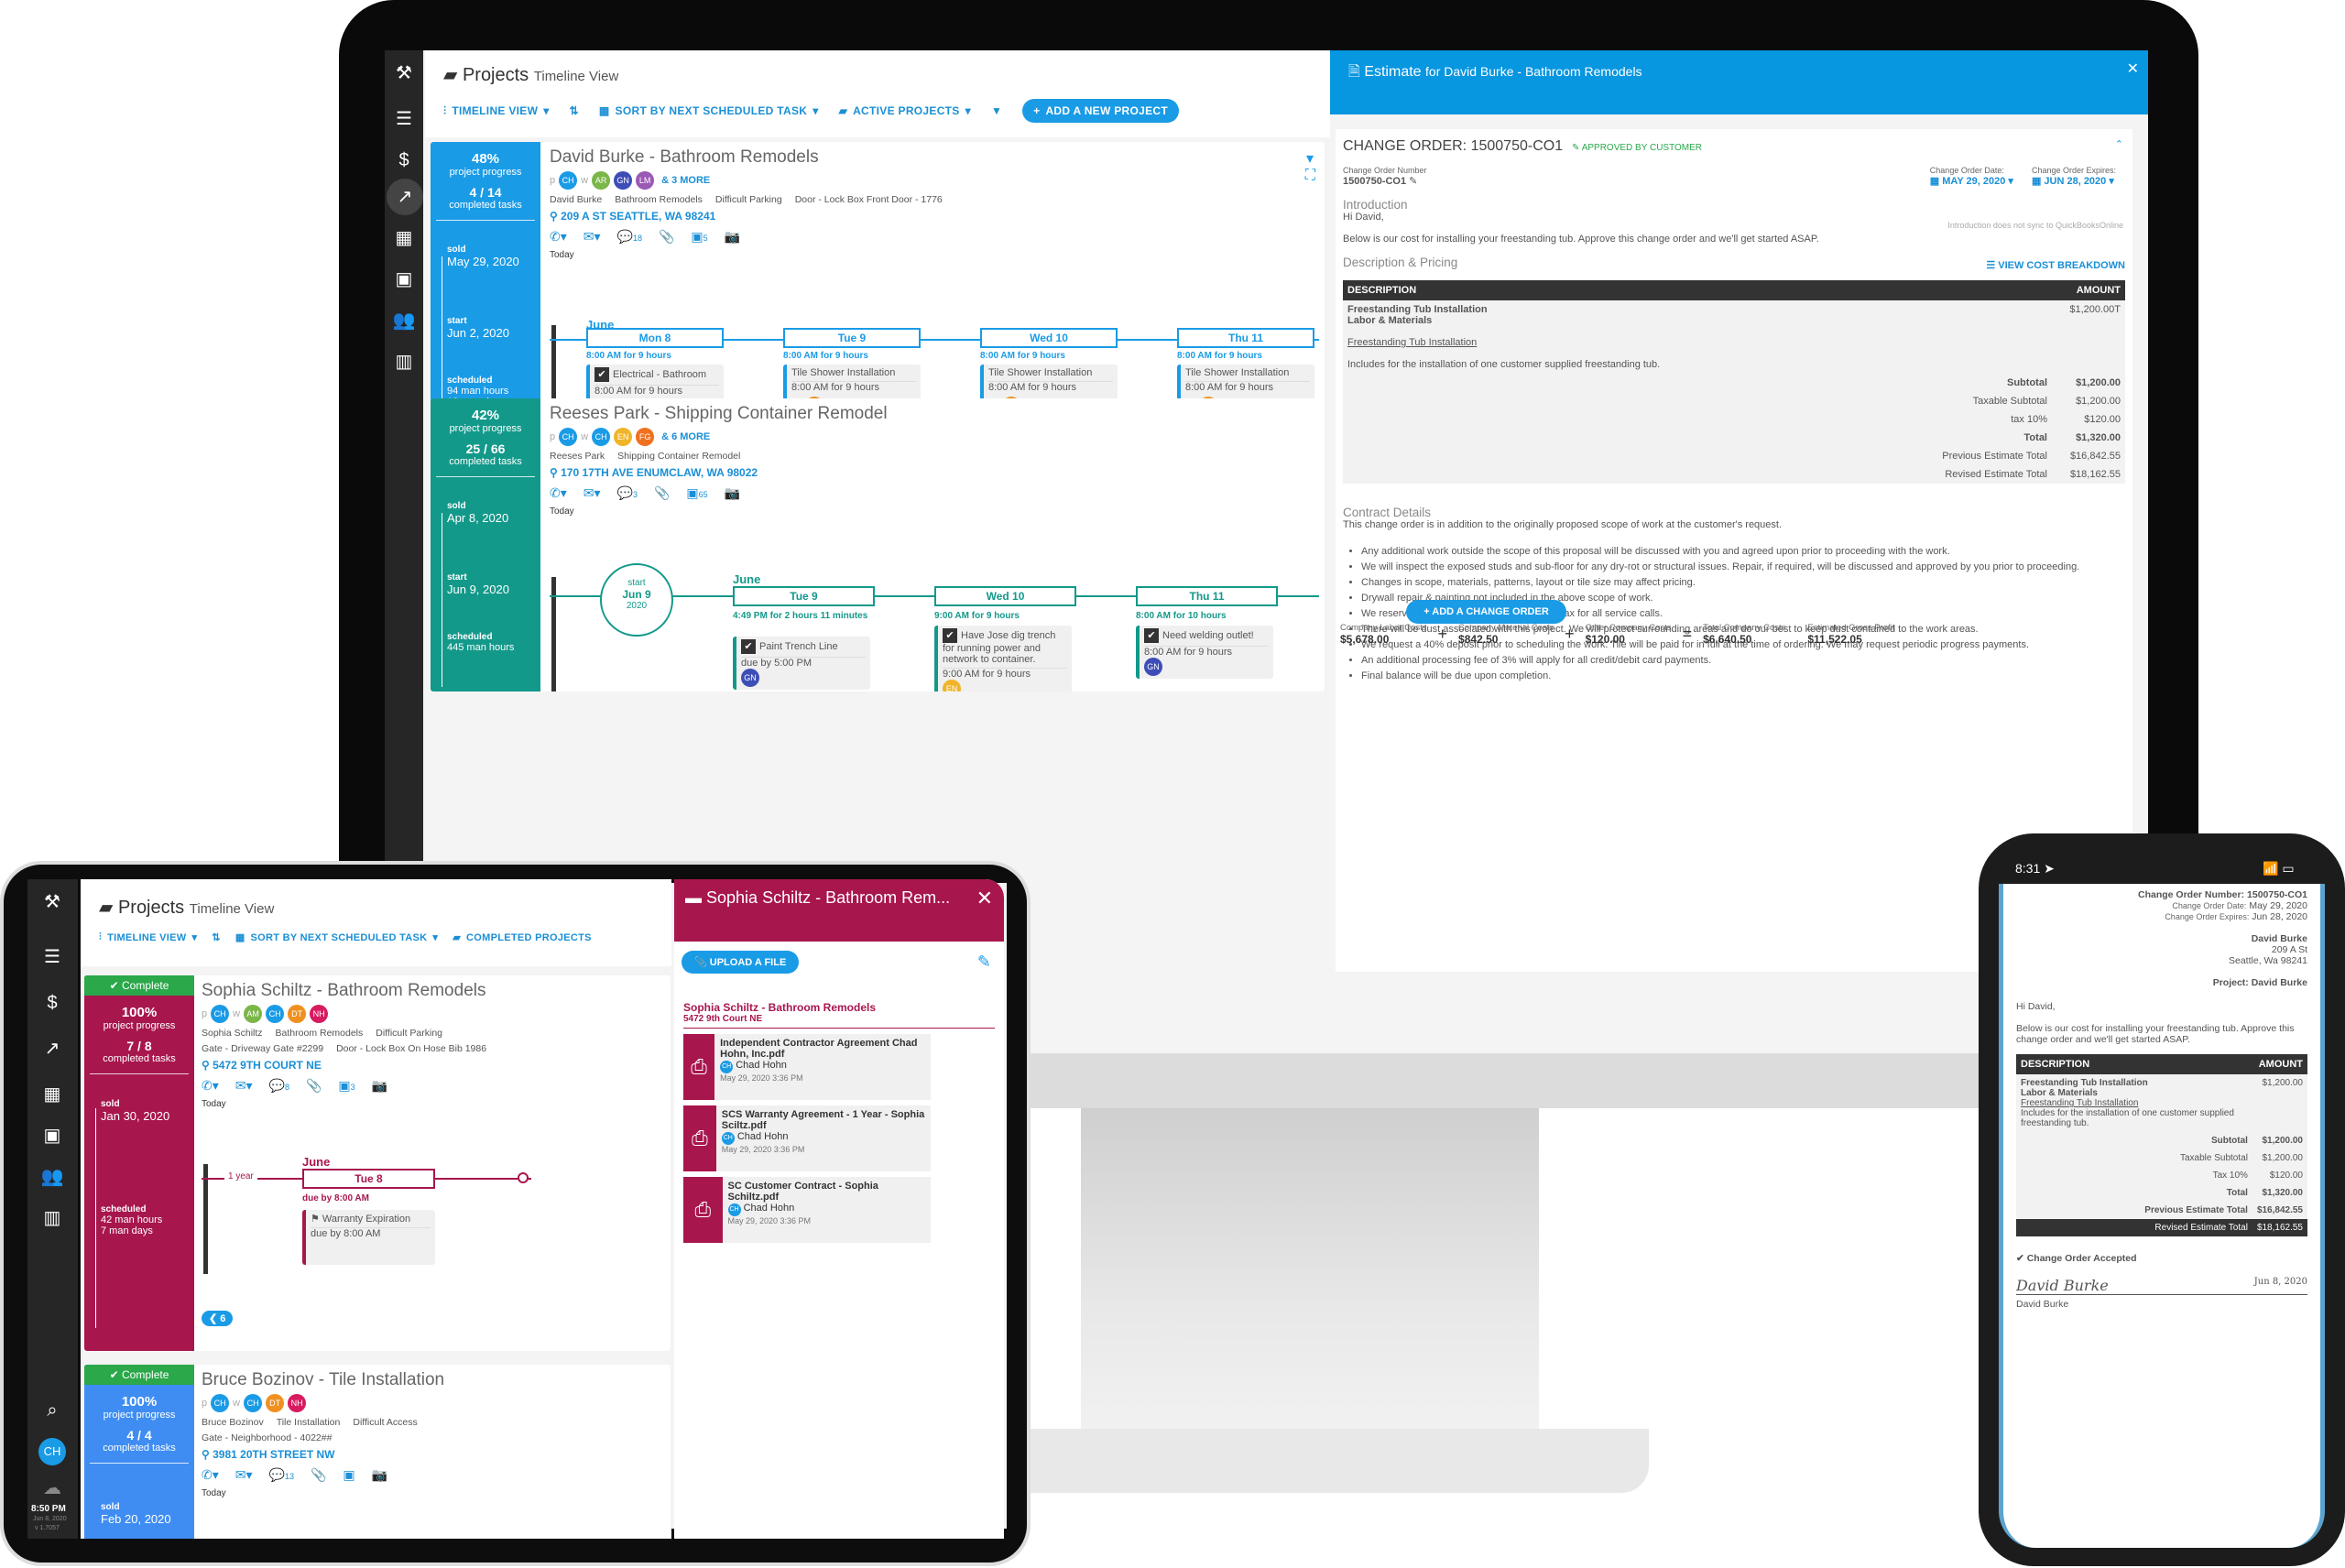 Image resolution: width=2345 pixels, height=1568 pixels. Describe the element at coordinates (52, 1451) in the screenshot. I see `user-avatar: CH` at that location.